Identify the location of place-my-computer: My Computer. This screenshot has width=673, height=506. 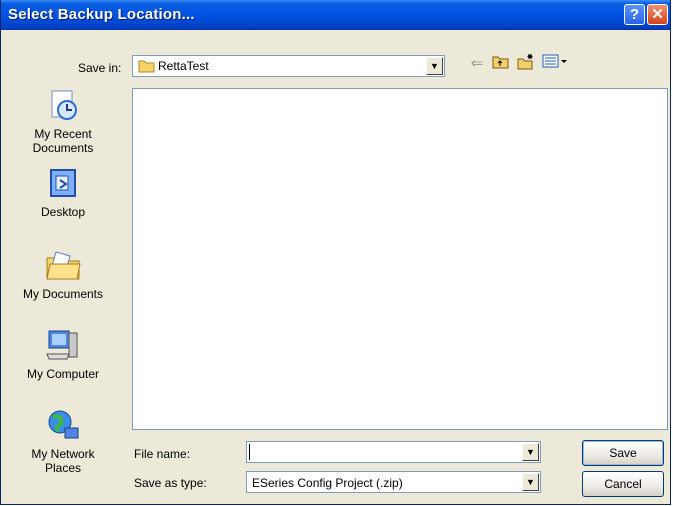
(63, 354).